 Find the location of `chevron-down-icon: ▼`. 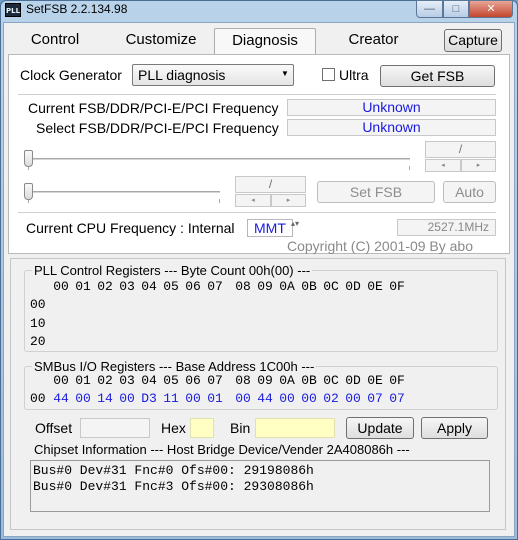

chevron-down-icon: ▼ is located at coordinates (285, 73).